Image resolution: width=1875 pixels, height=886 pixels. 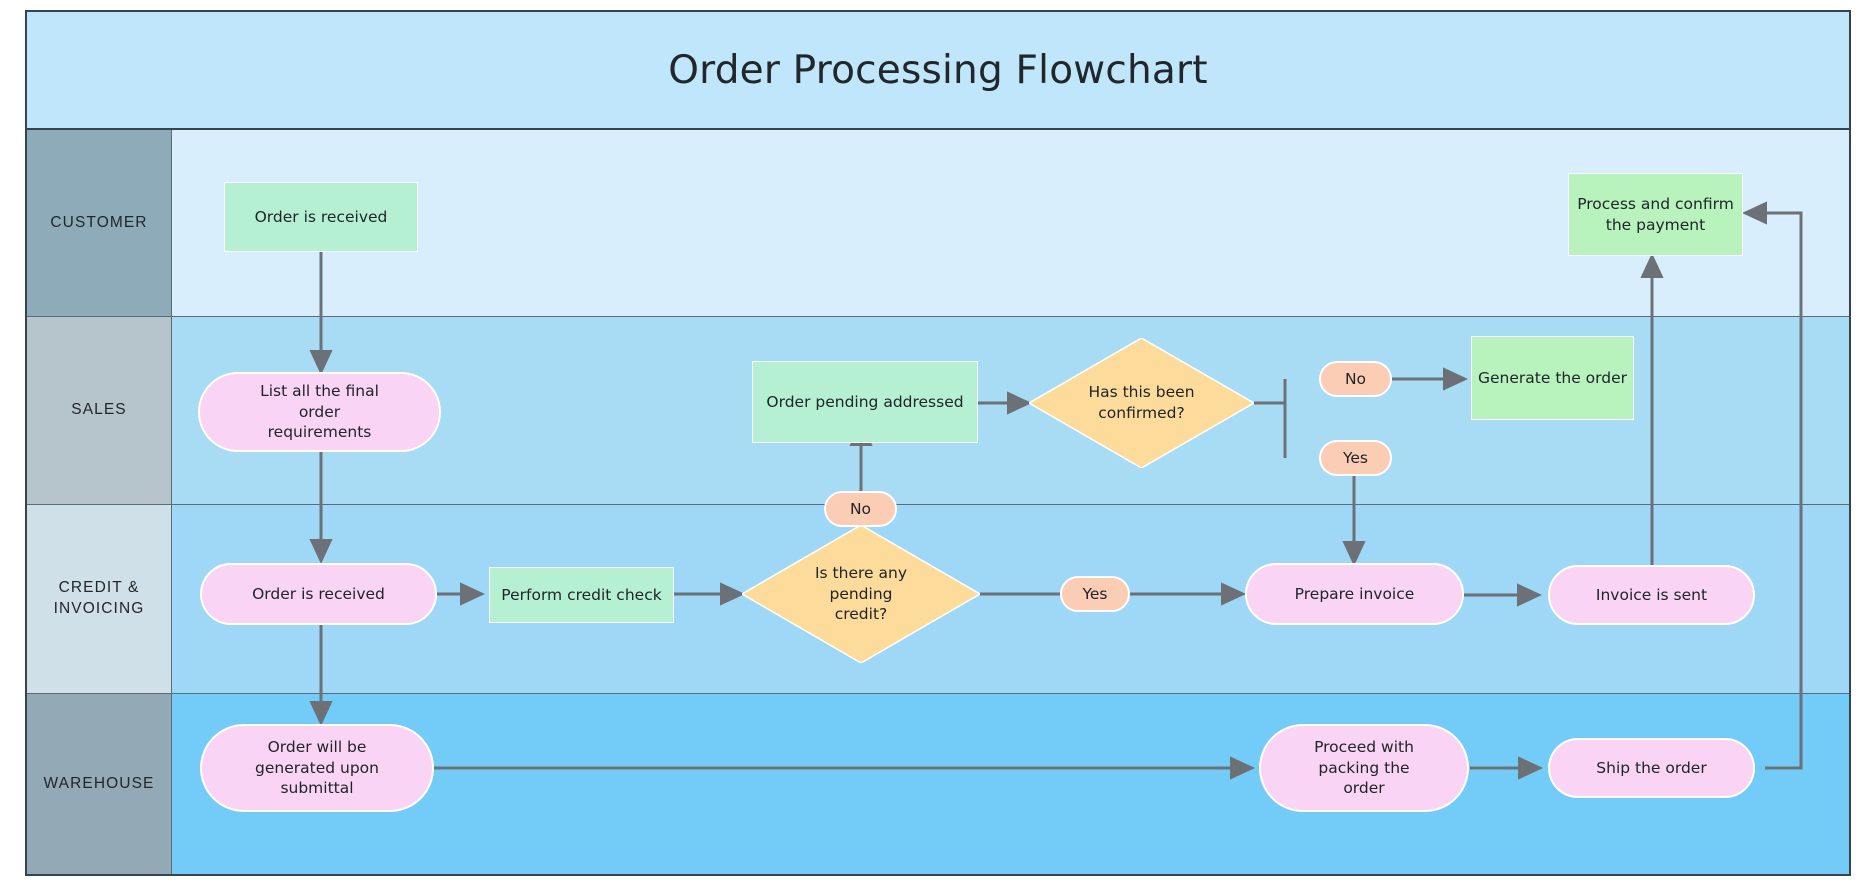 I want to click on lane-header-warehouse: WAREHOUSE, so click(x=99, y=784).